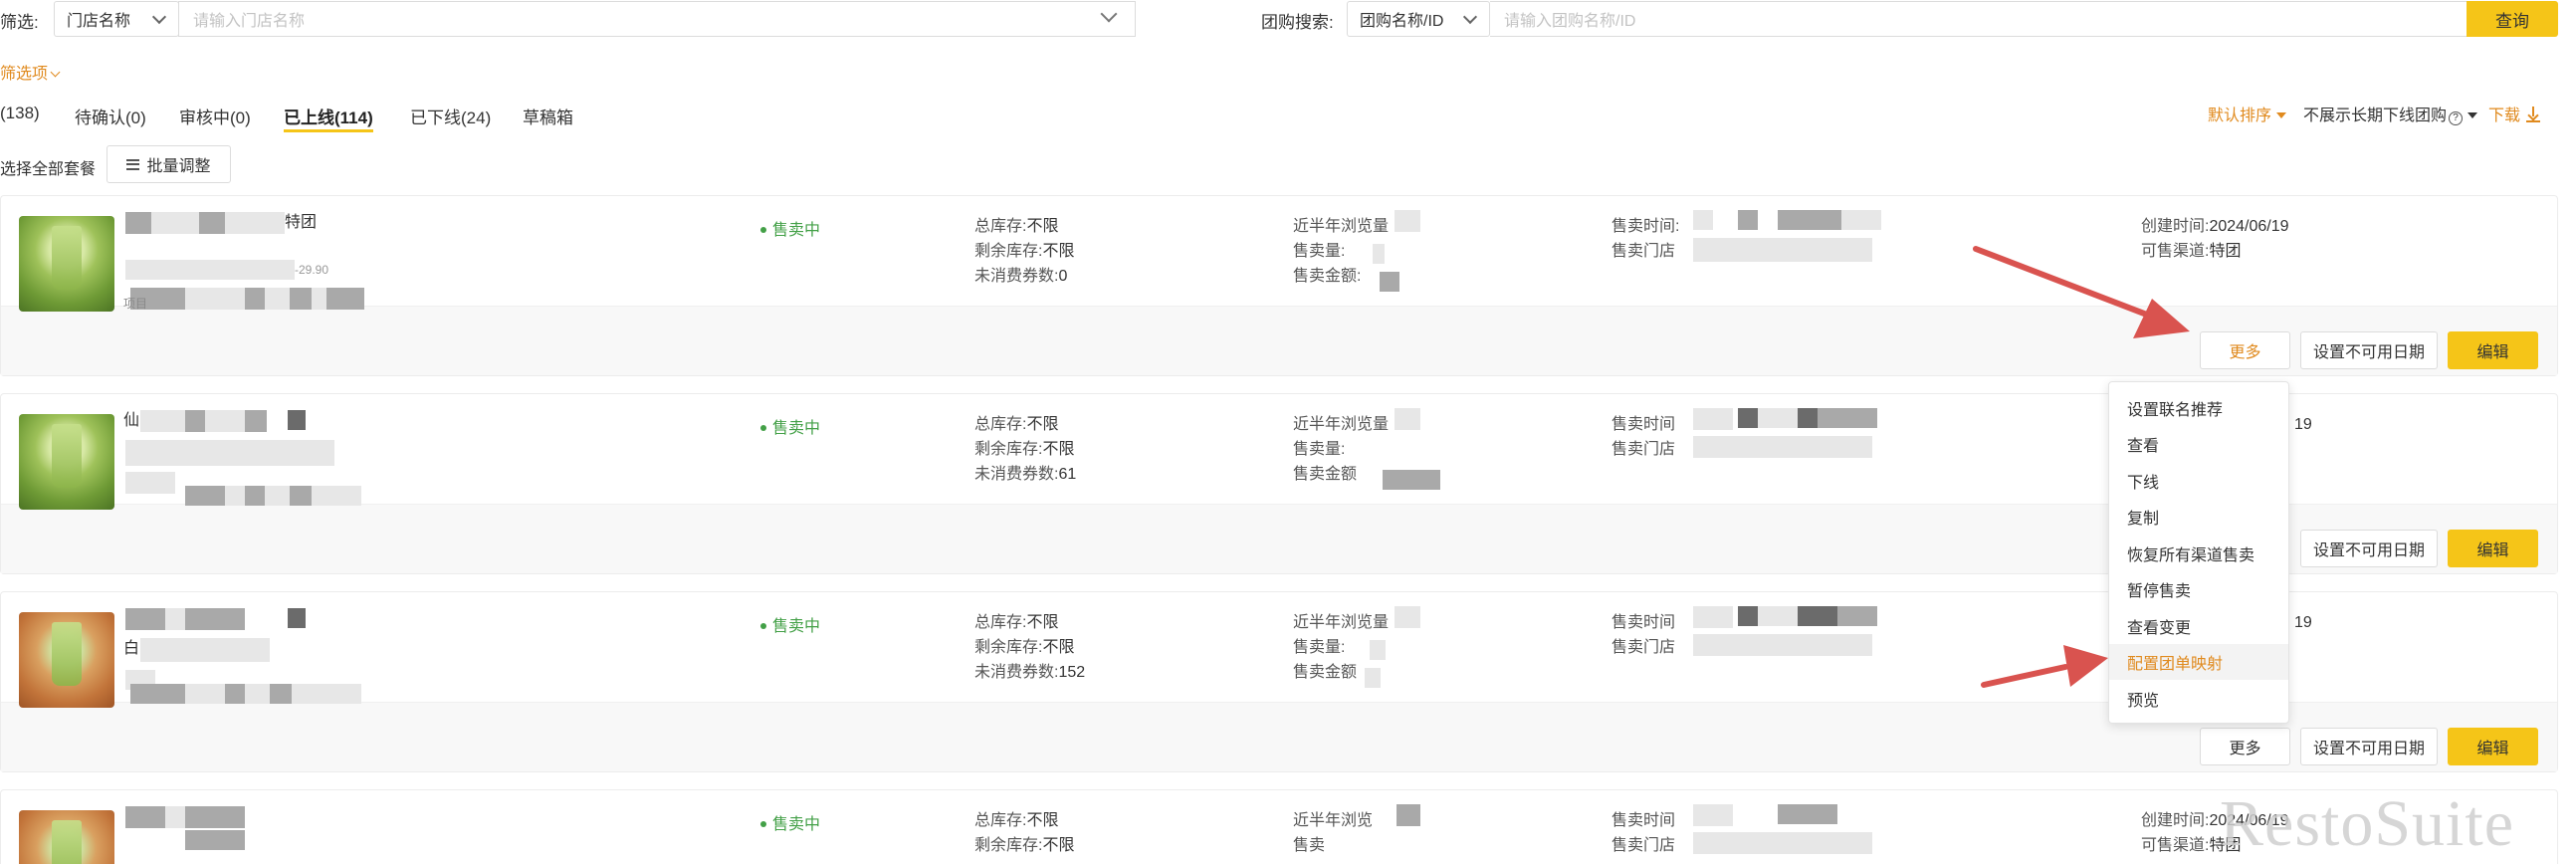  Describe the element at coordinates (1279, 340) in the screenshot. I see `card-footer` at that location.